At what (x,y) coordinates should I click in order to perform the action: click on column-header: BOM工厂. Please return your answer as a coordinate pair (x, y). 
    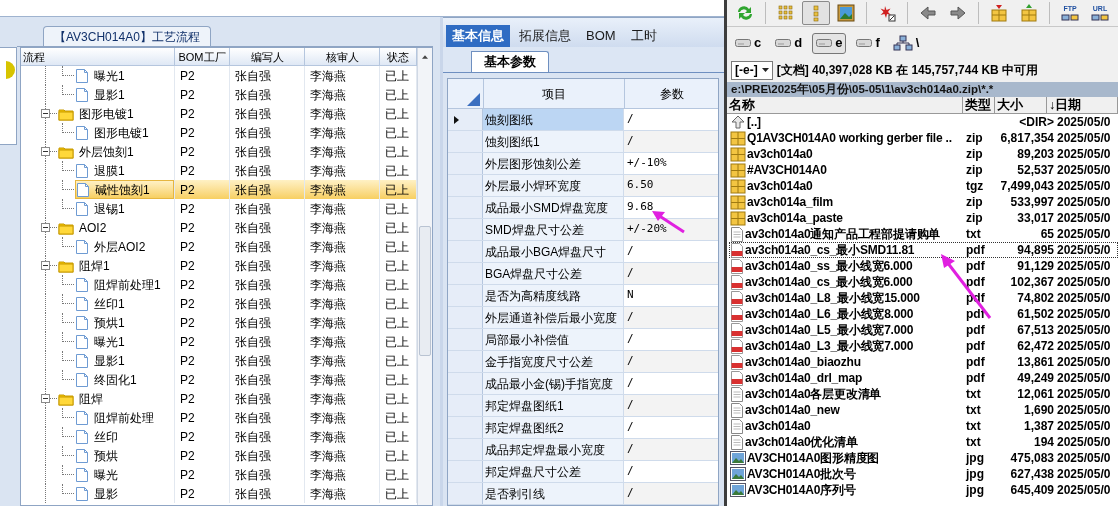
    Looking at the image, I should click on (202, 56).